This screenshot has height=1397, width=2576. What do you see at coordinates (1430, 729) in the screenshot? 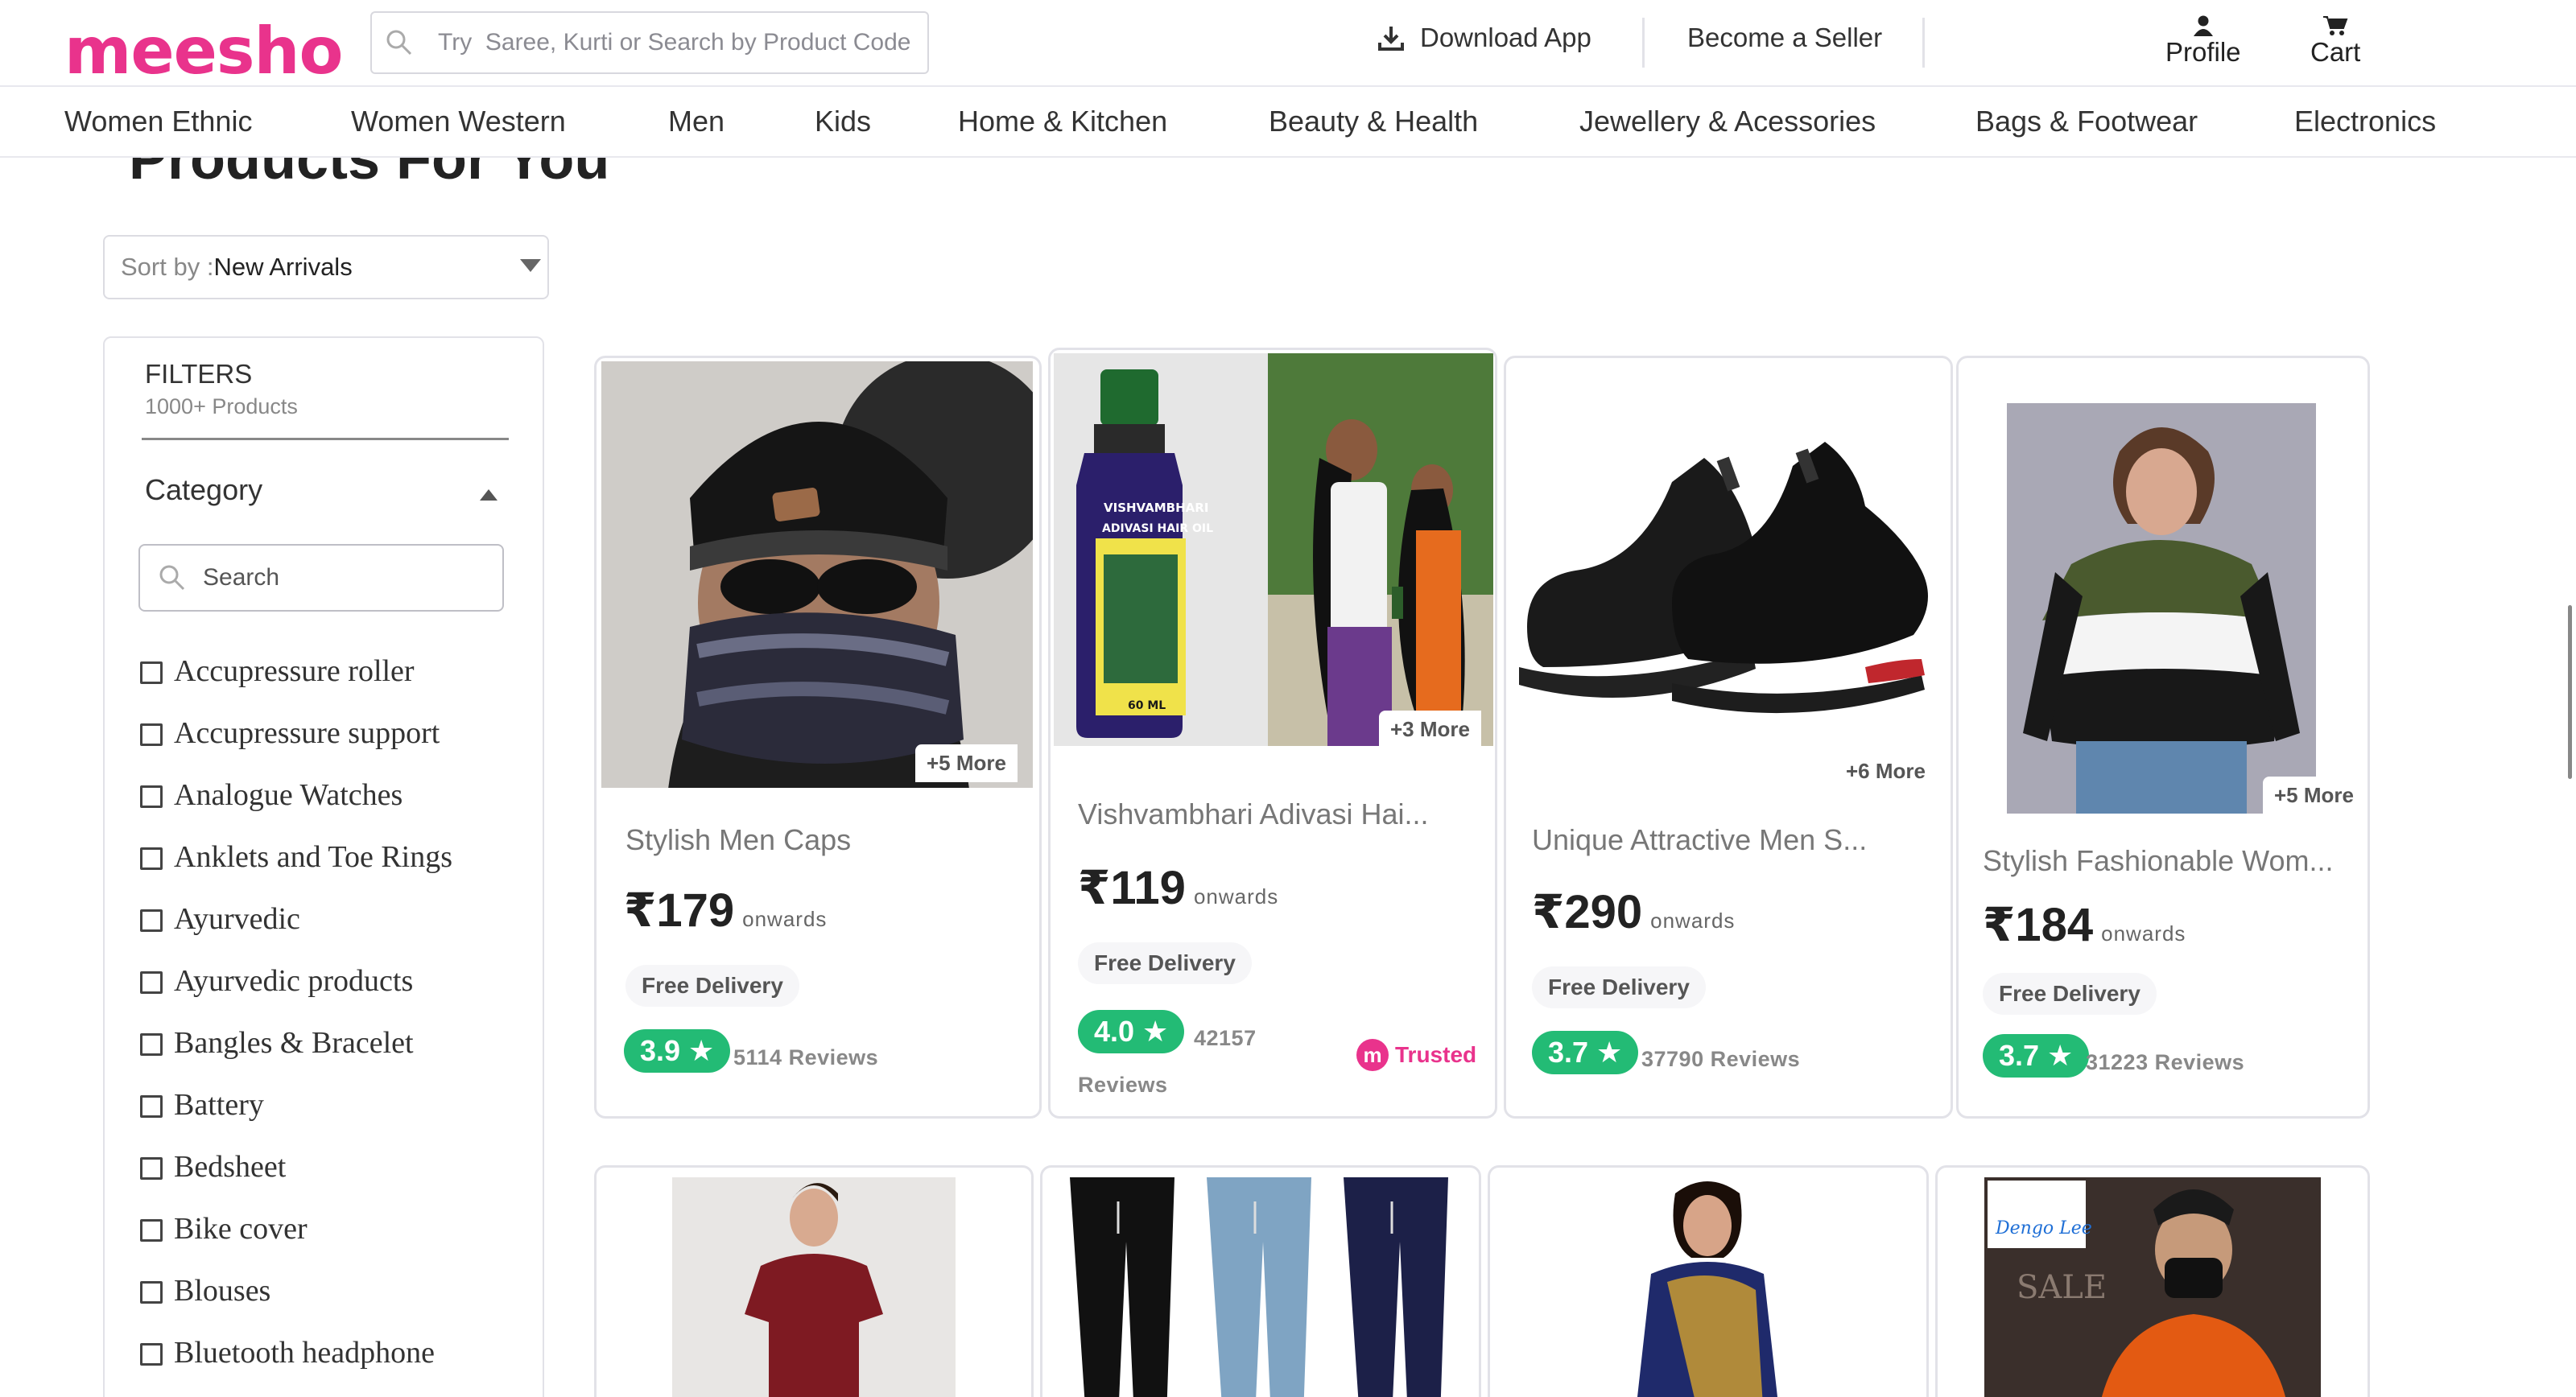
I see `more-variants-badge: +3 More` at bounding box center [1430, 729].